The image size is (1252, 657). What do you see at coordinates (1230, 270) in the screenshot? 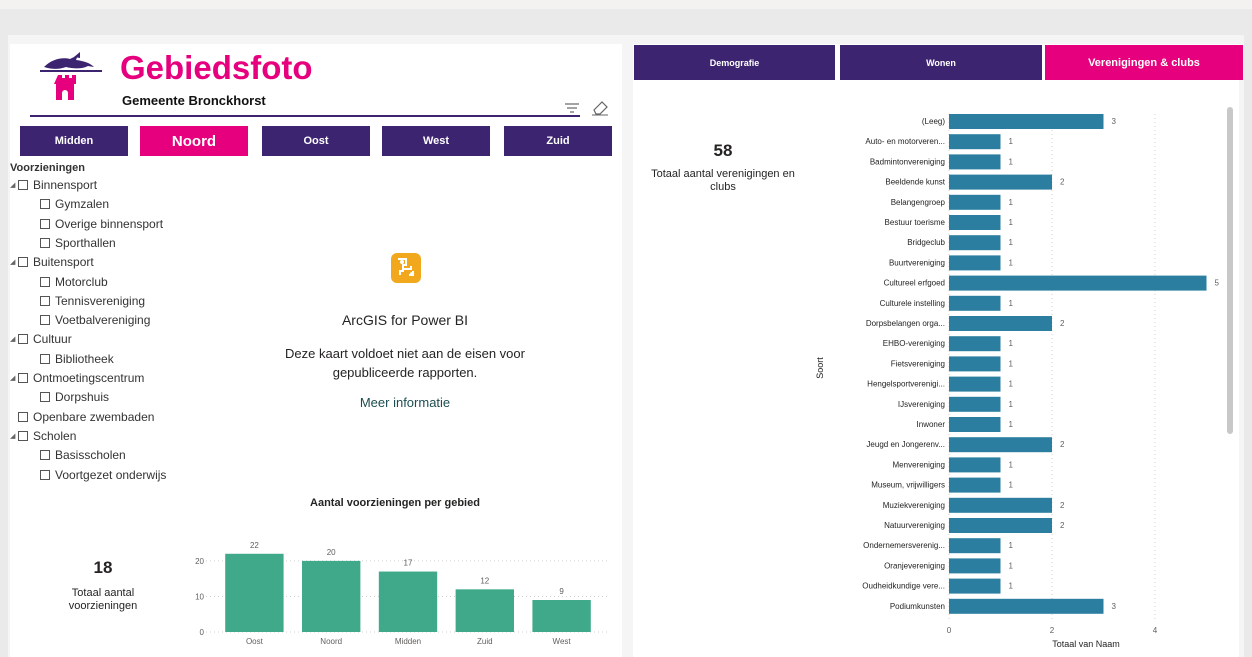
I see `chart-scrollbar` at bounding box center [1230, 270].